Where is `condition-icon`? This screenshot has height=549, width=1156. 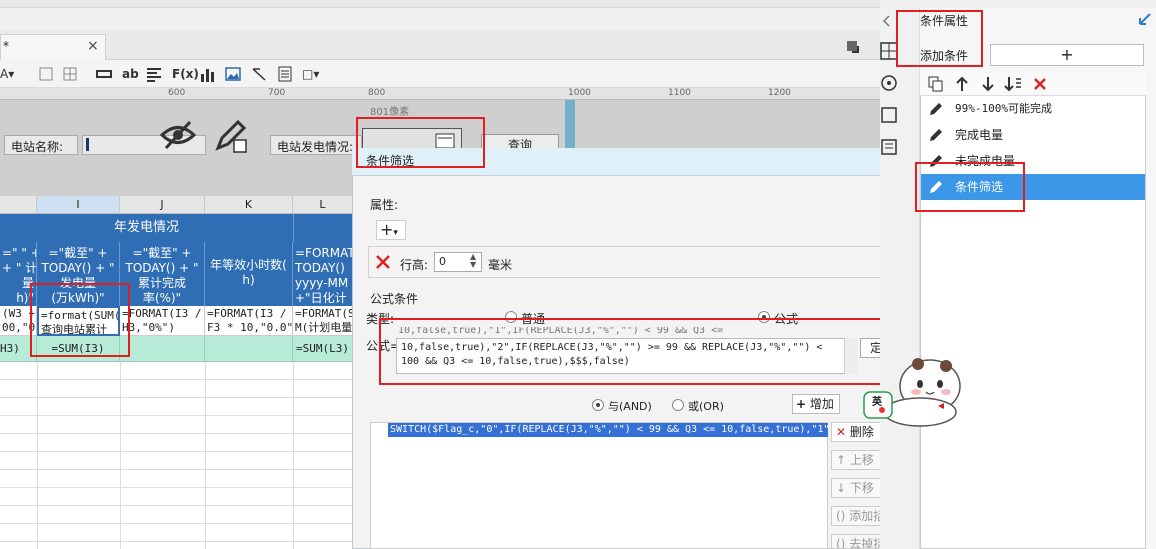 condition-icon is located at coordinates (889, 147).